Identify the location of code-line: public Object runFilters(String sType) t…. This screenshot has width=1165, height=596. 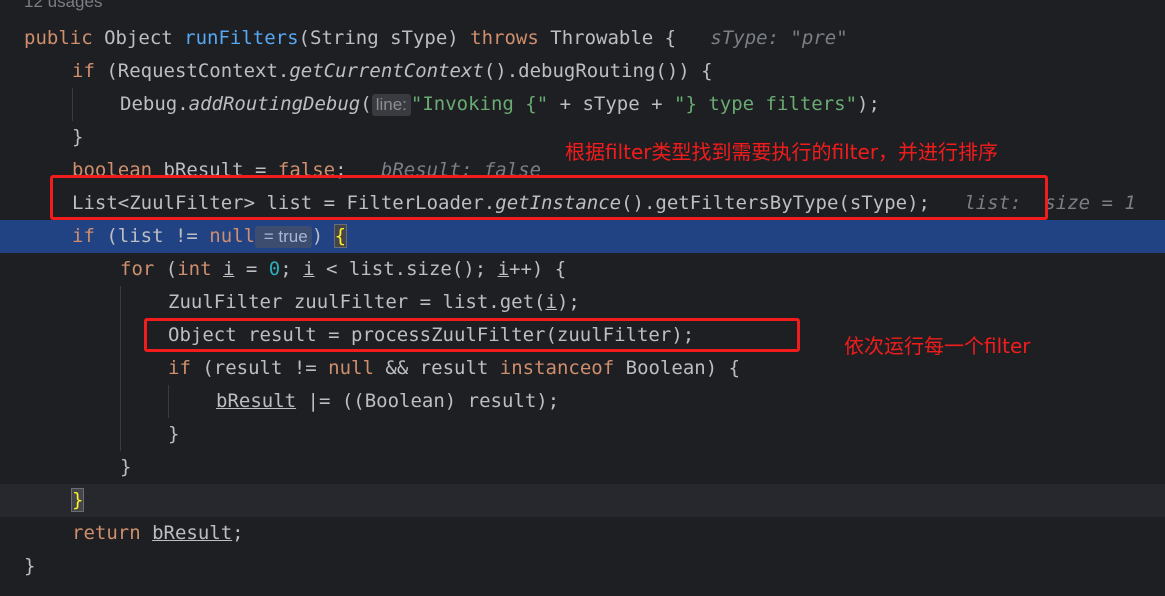
(582, 38).